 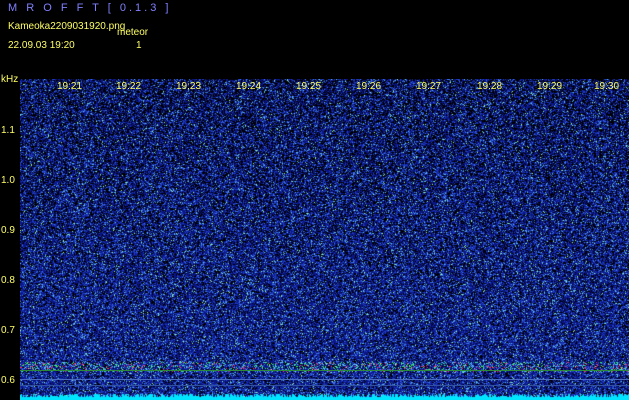 What do you see at coordinates (70, 86) in the screenshot?
I see `x-tick-label: 19:21` at bounding box center [70, 86].